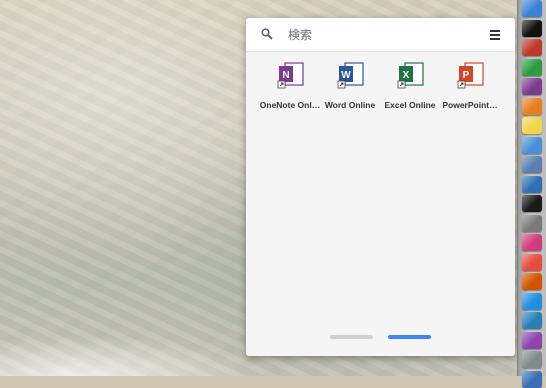 This screenshot has height=388, width=546. I want to click on evernote-icon, so click(532, 67).